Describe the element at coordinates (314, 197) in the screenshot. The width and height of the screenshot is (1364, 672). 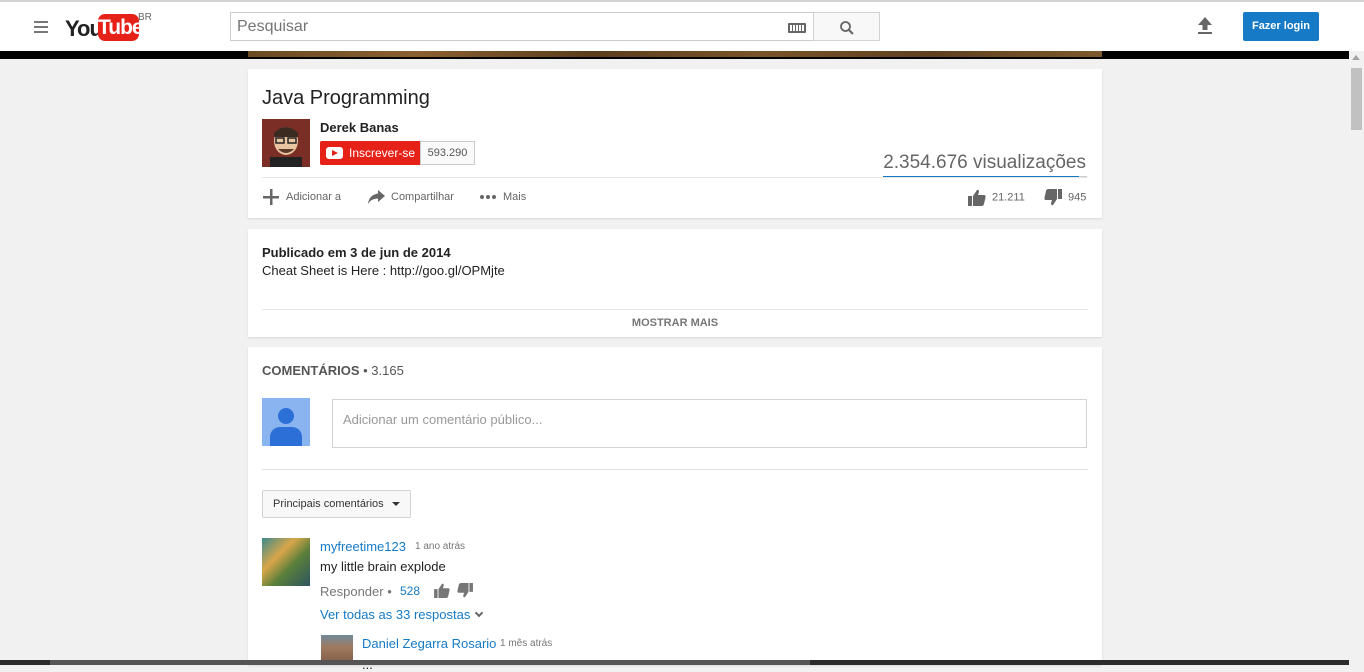
I see `add-to-label: Adicionar a` at that location.